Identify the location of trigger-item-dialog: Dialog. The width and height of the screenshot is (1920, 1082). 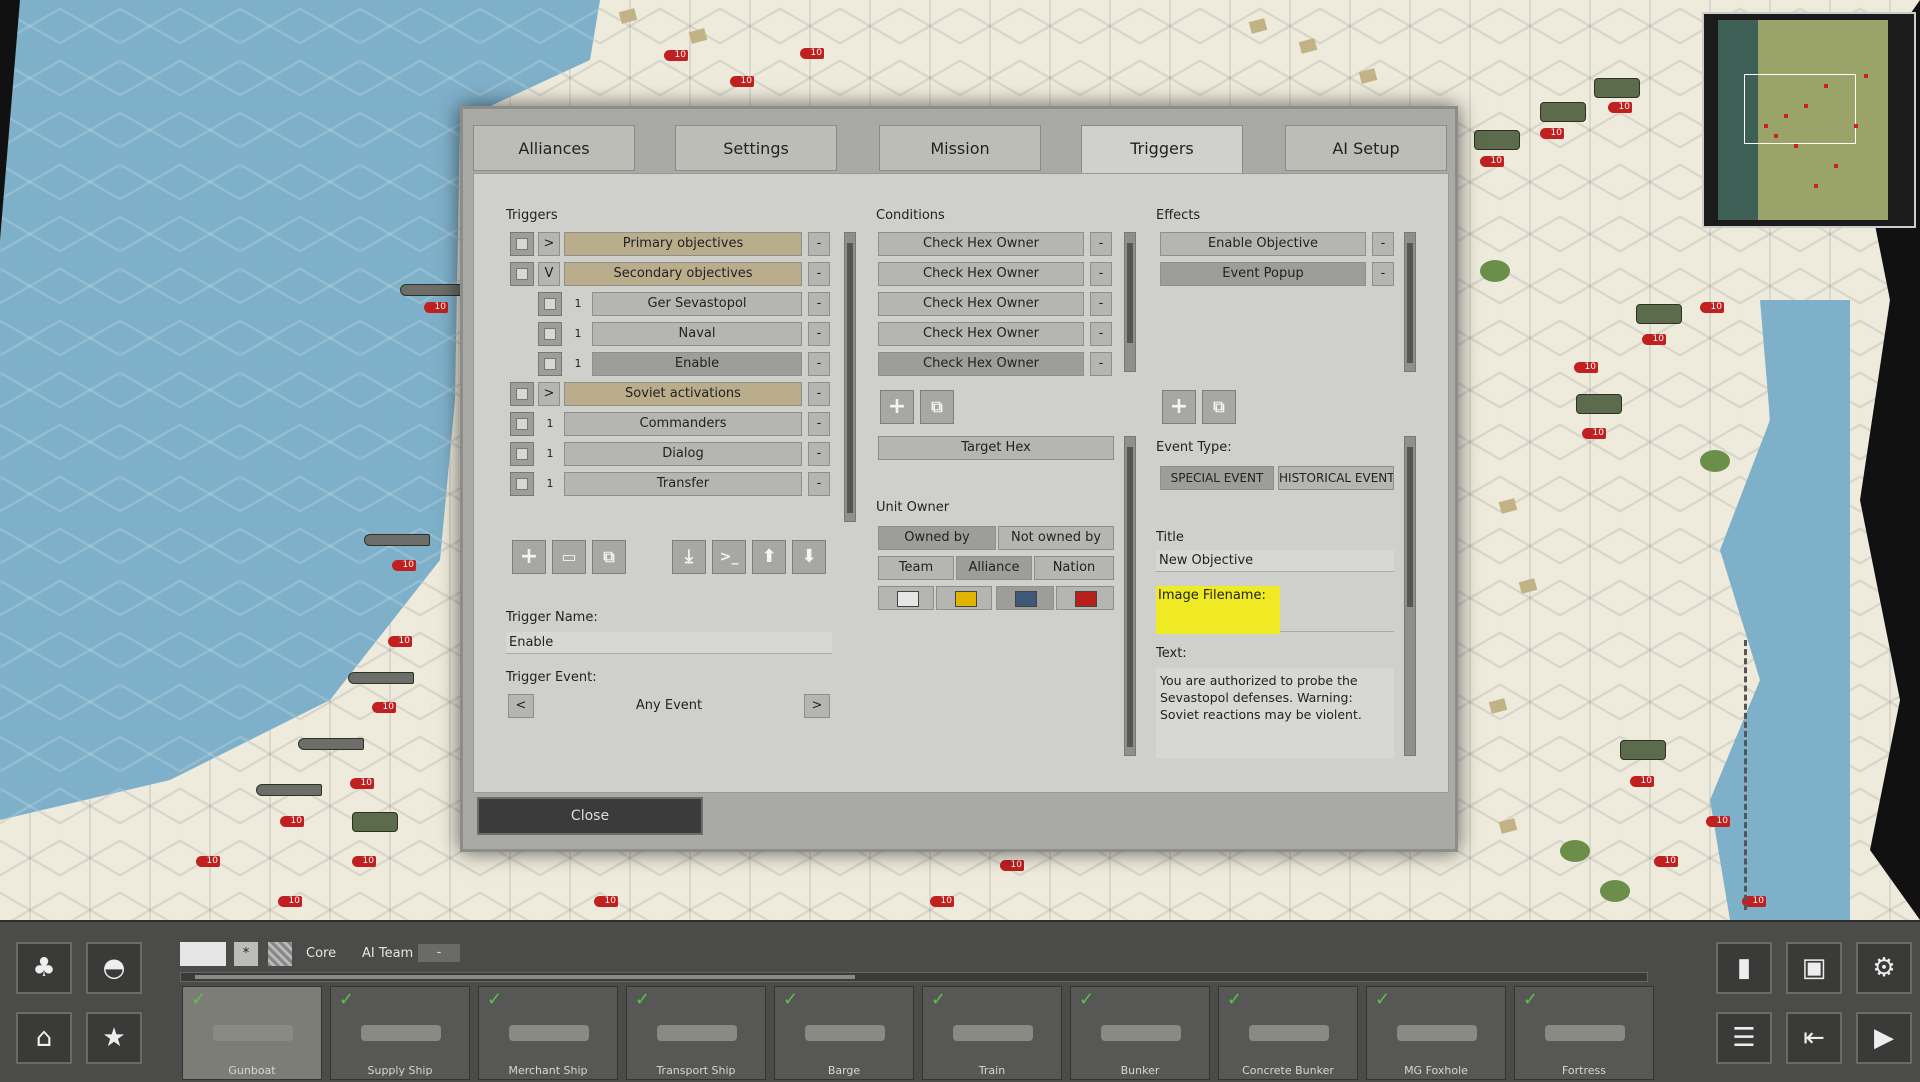
(683, 454).